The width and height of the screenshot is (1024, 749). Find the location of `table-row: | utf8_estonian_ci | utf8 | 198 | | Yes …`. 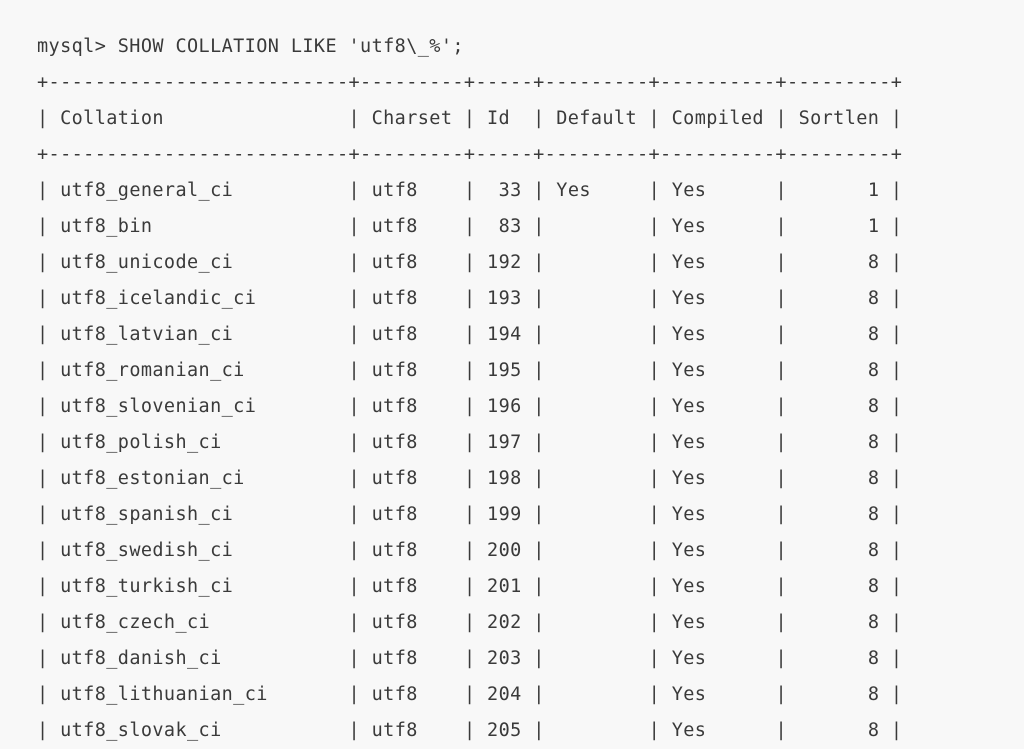

table-row: | utf8_estonian_ci | utf8 | 198 | | Yes … is located at coordinates (470, 478).